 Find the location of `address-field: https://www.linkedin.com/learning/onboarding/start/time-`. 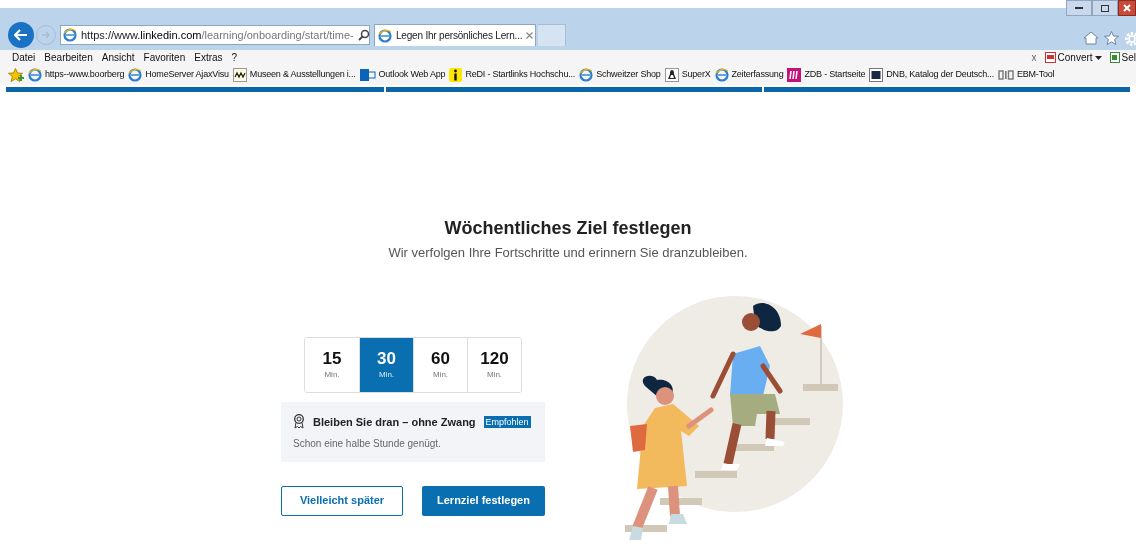

address-field: https://www.linkedin.com/learning/onboarding/start/time- is located at coordinates (215, 35).